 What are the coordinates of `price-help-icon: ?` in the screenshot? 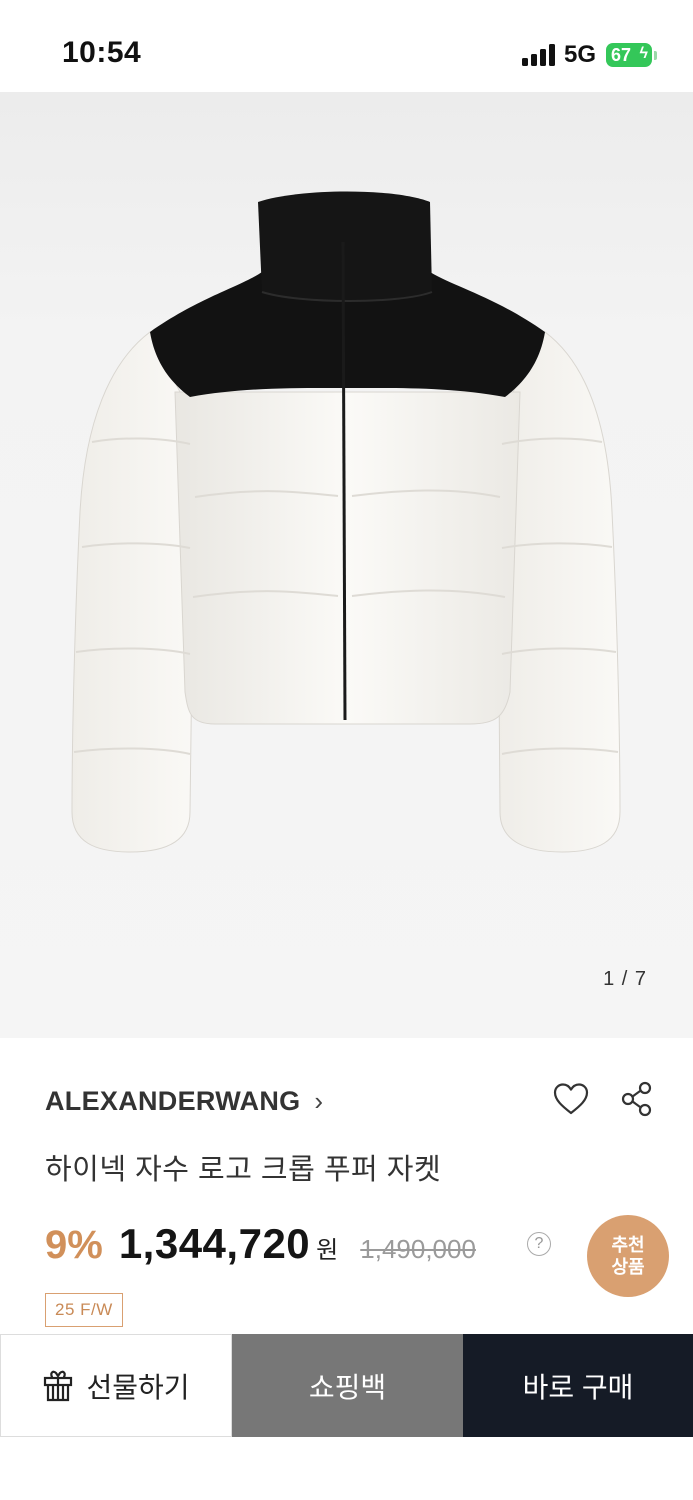 It's located at (539, 1244).